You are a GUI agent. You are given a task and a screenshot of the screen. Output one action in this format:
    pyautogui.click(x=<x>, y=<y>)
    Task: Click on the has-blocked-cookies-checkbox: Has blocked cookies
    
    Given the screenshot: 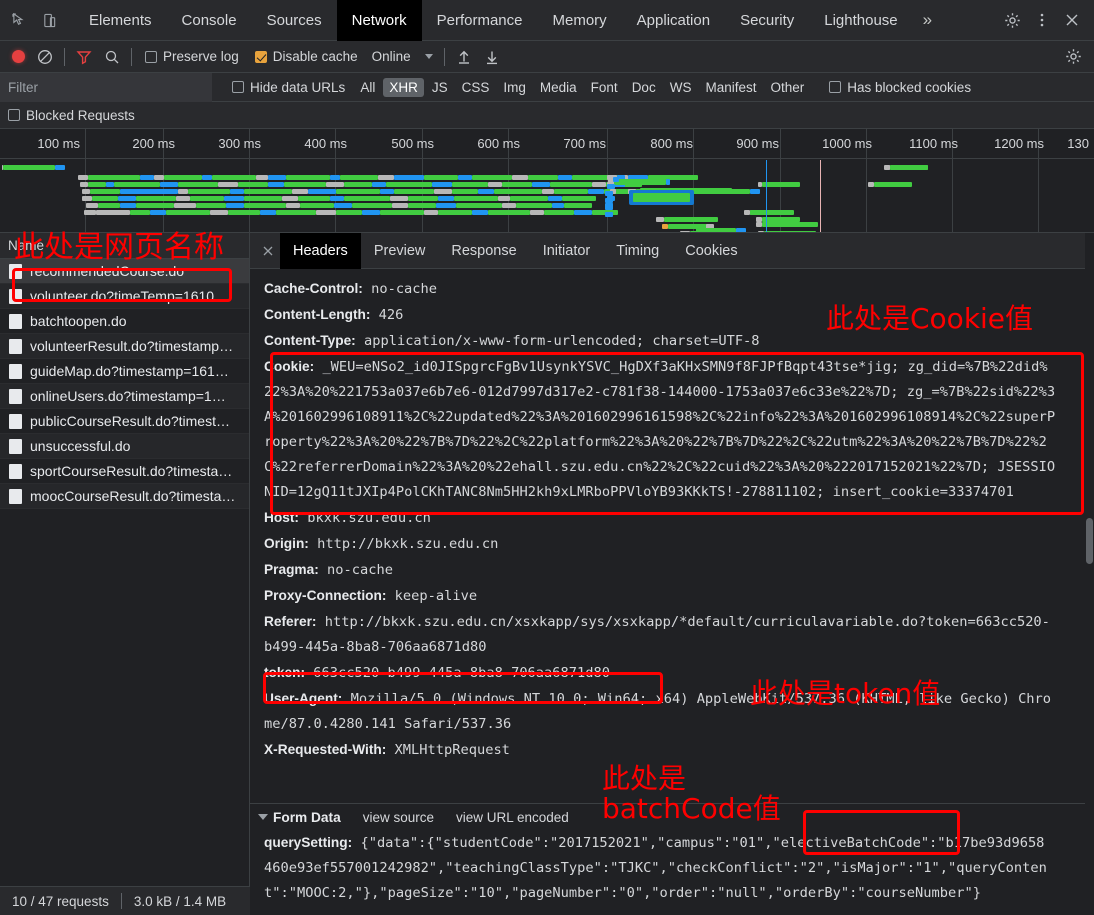 What is the action you would take?
    pyautogui.click(x=900, y=87)
    